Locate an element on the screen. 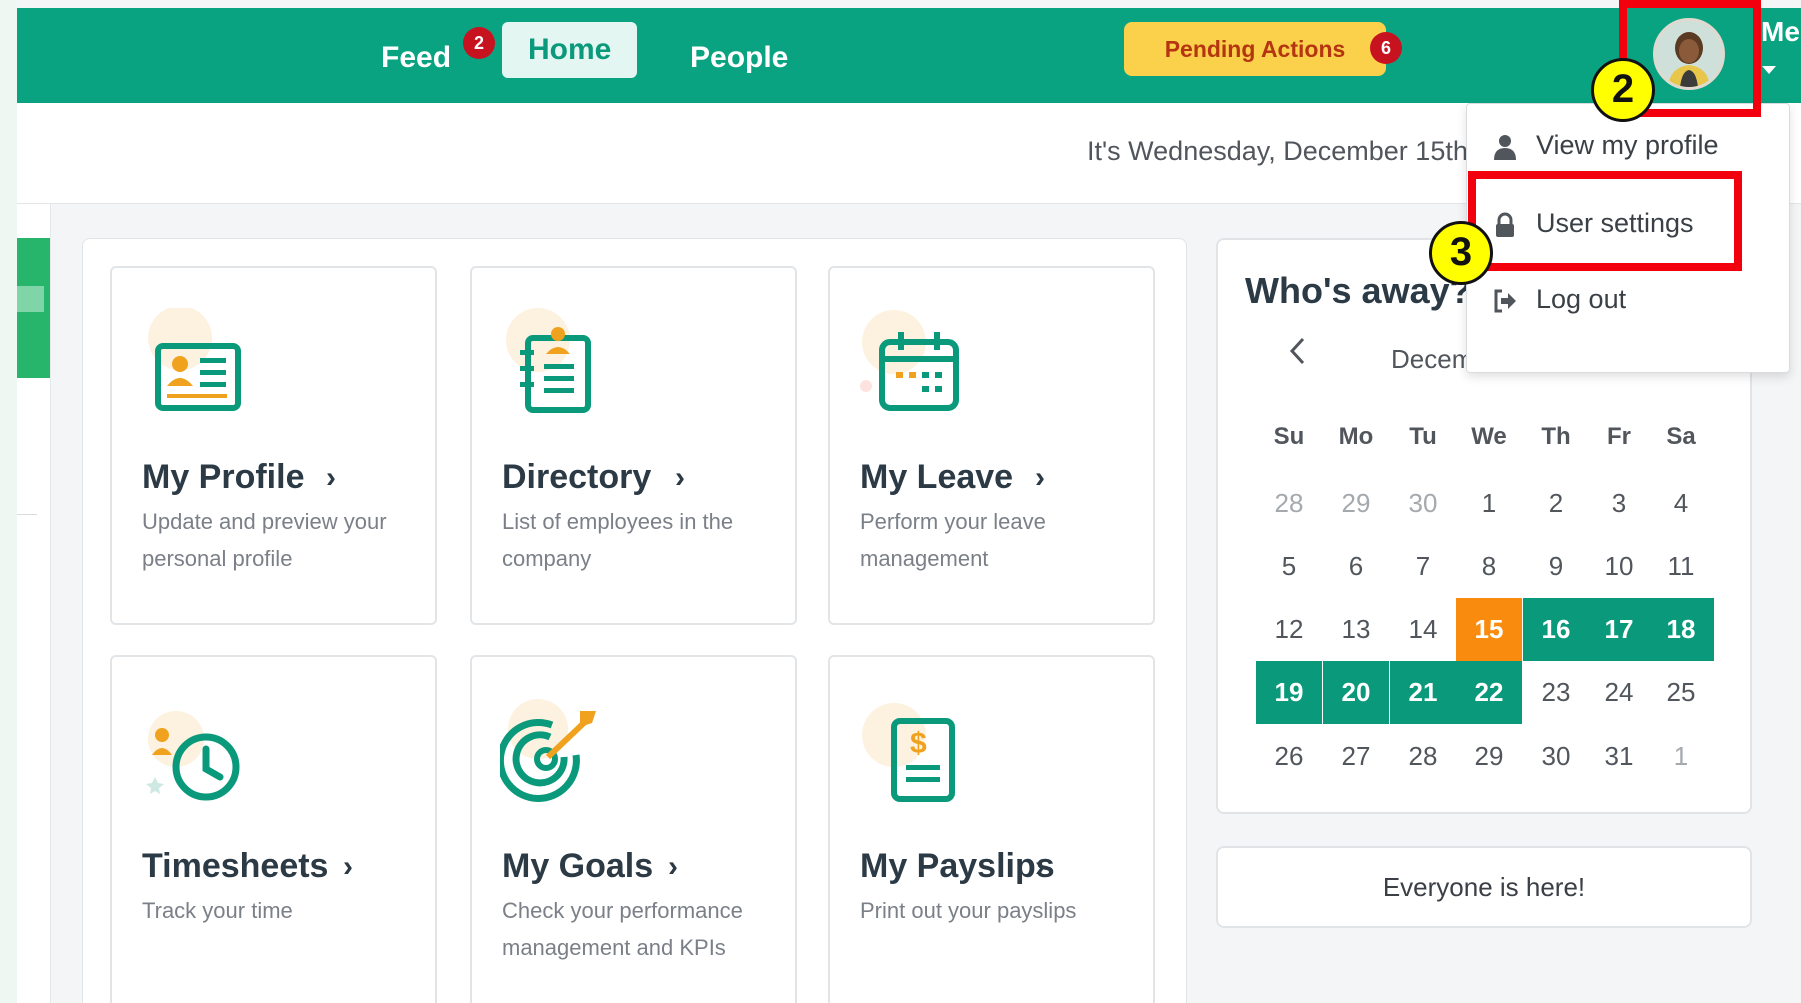  card-title: My Payslips is located at coordinates (957, 866).